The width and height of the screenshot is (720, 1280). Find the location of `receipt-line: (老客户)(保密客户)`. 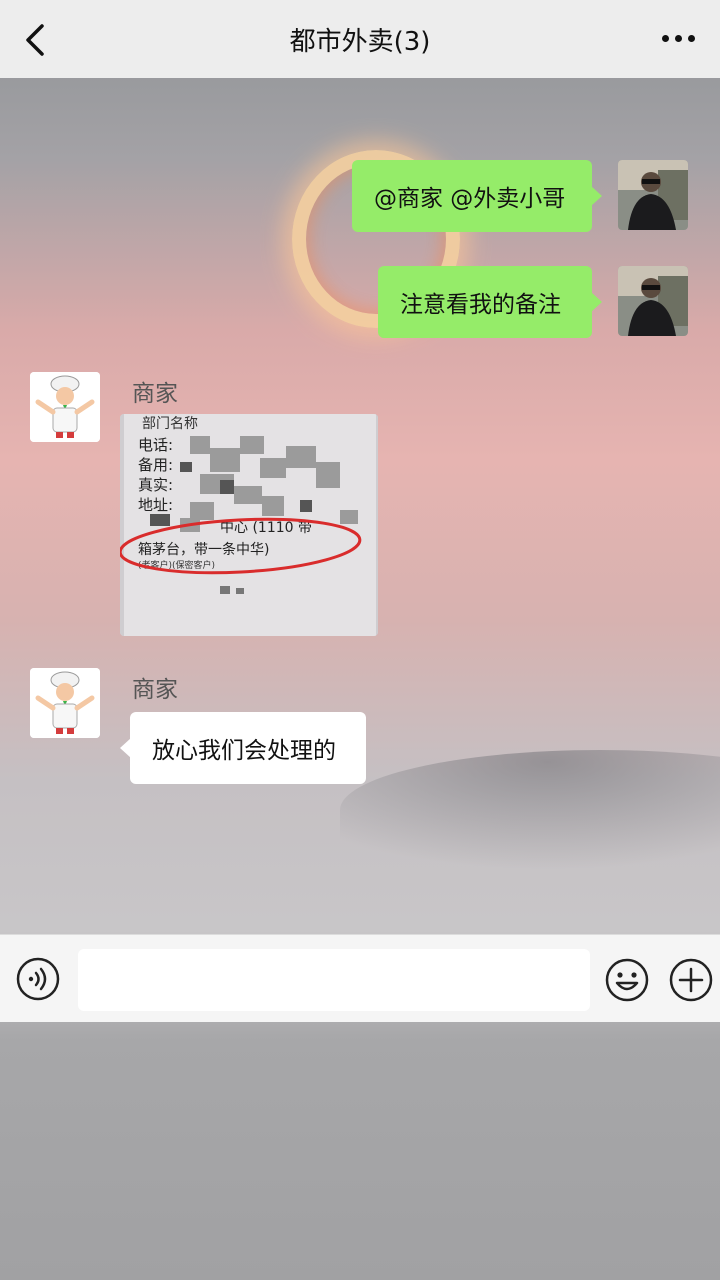

receipt-line: (老客户)(保密客户) is located at coordinates (176, 565).